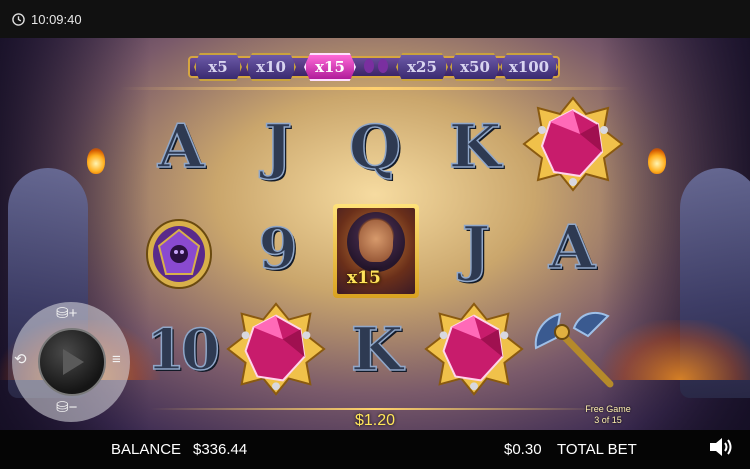 The image size is (750, 469). I want to click on balance-label: BALANCE, so click(146, 449).